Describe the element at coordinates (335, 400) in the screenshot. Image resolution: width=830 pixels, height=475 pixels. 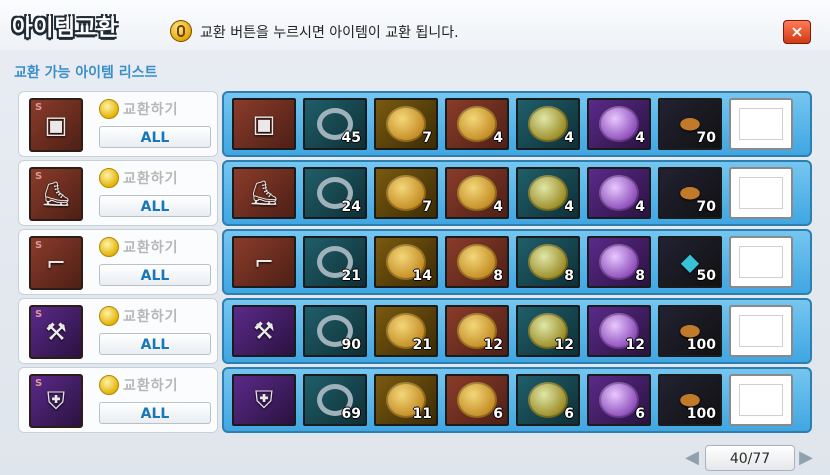
I see `material-slot: 69` at that location.